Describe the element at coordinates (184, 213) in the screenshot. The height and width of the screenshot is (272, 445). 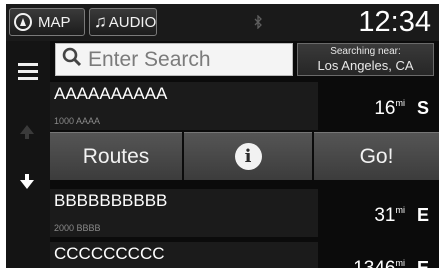
I see `result-name-area: BBBBBBBBBB 2000 BBBB` at that location.